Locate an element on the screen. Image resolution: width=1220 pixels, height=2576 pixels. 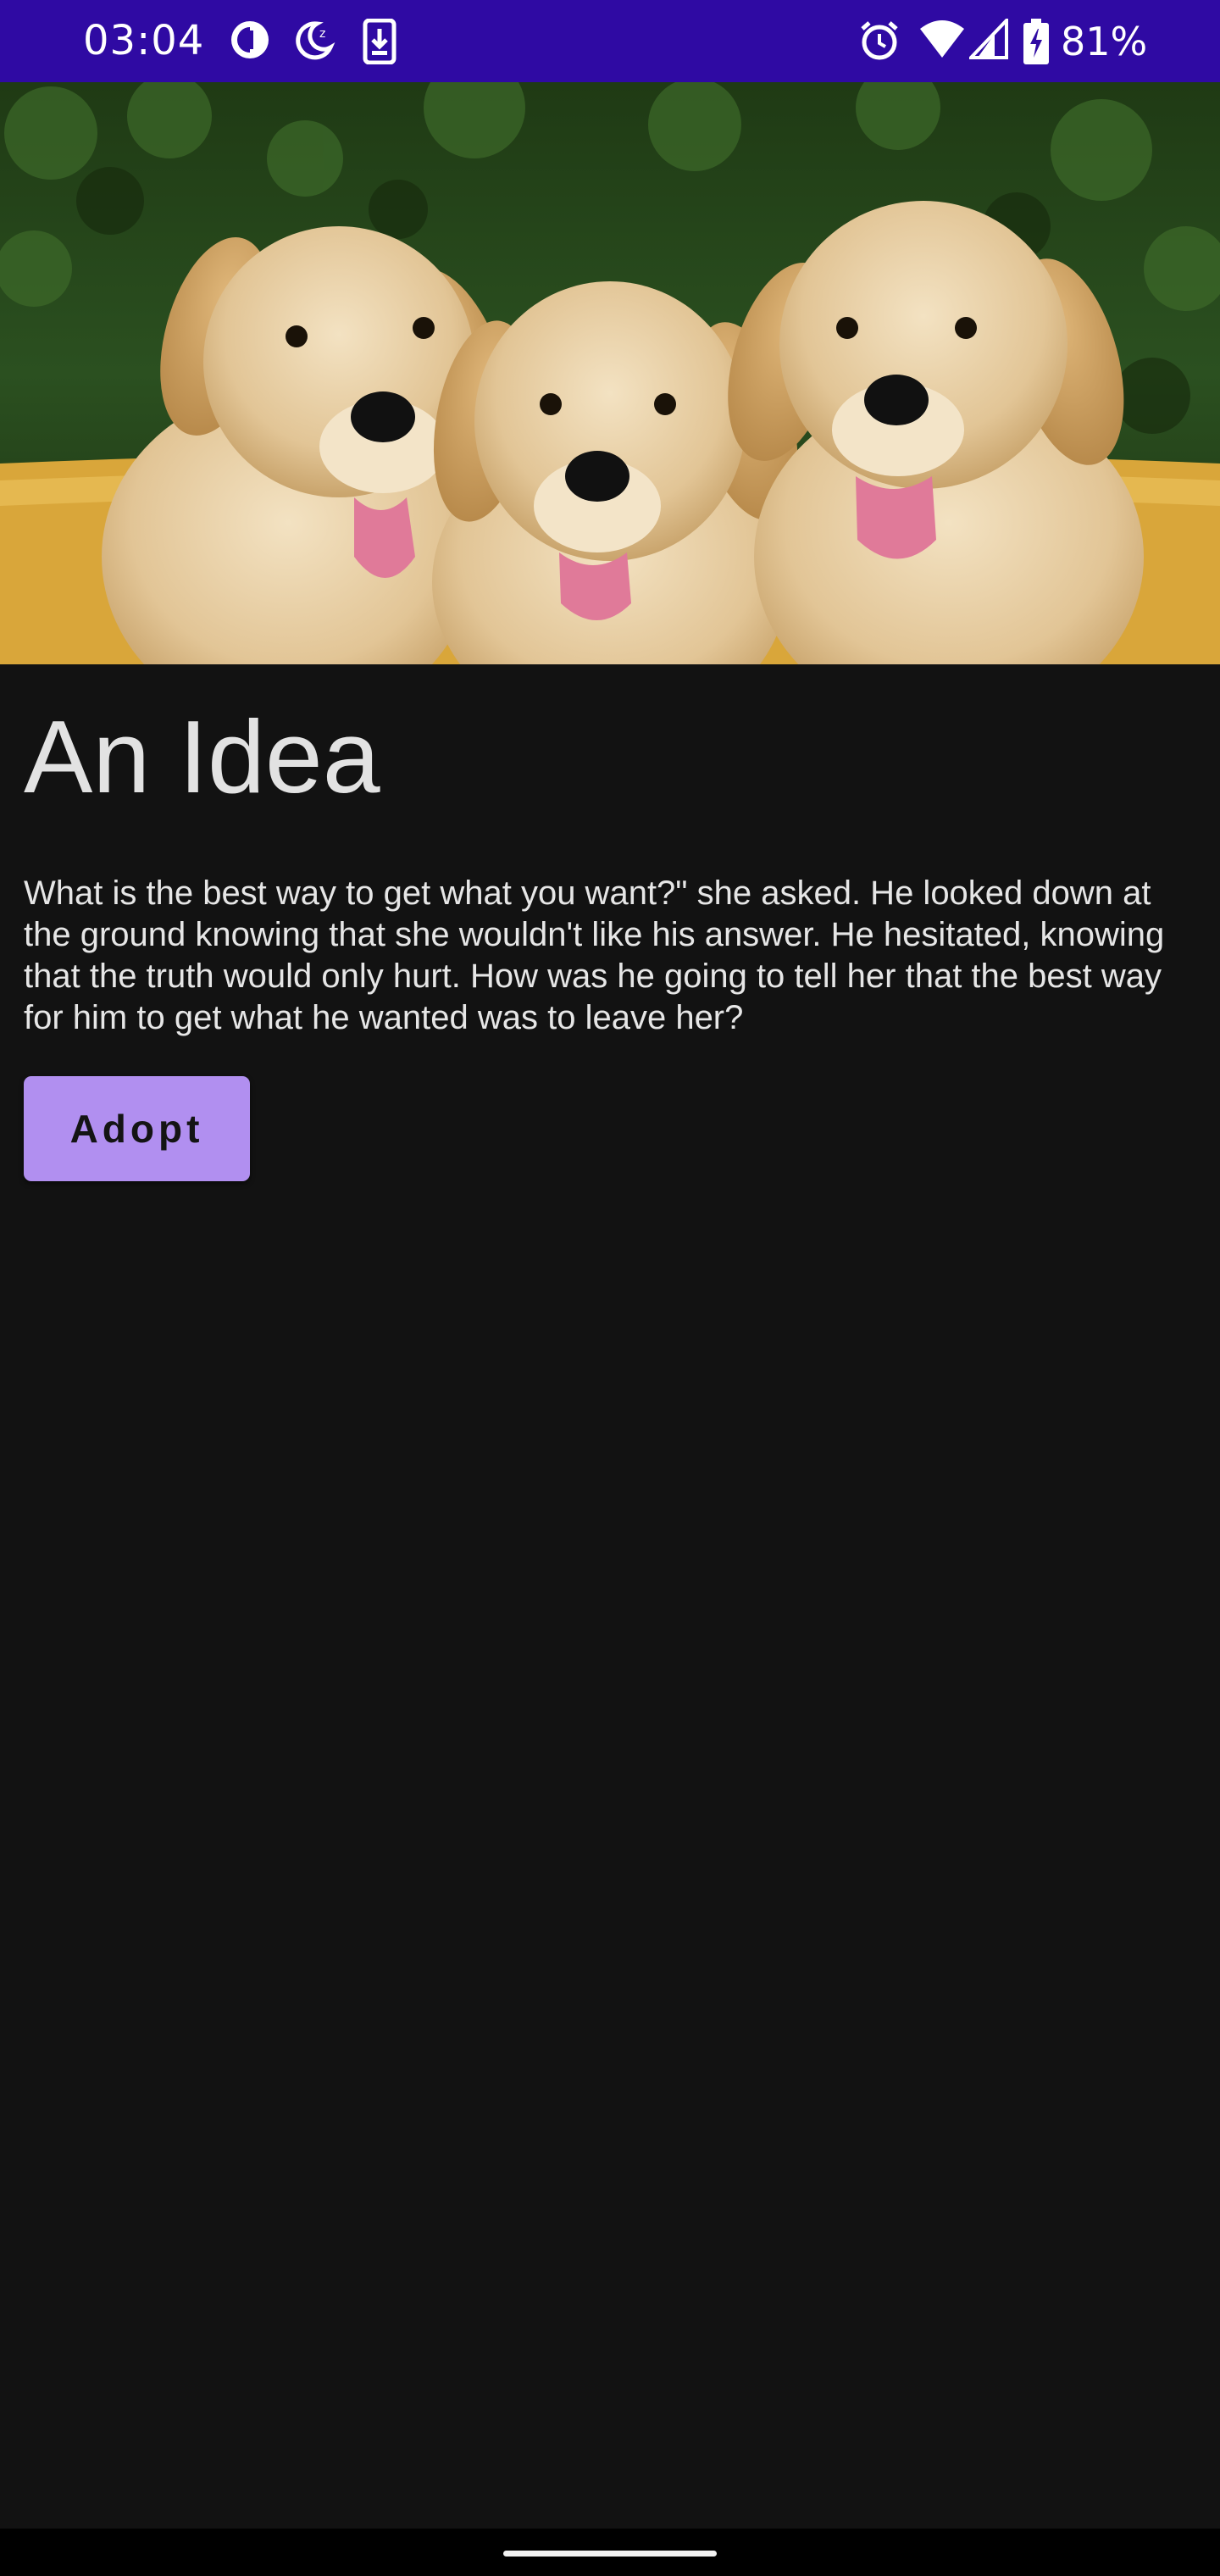
battery-percent: 81% is located at coordinates (1104, 41).